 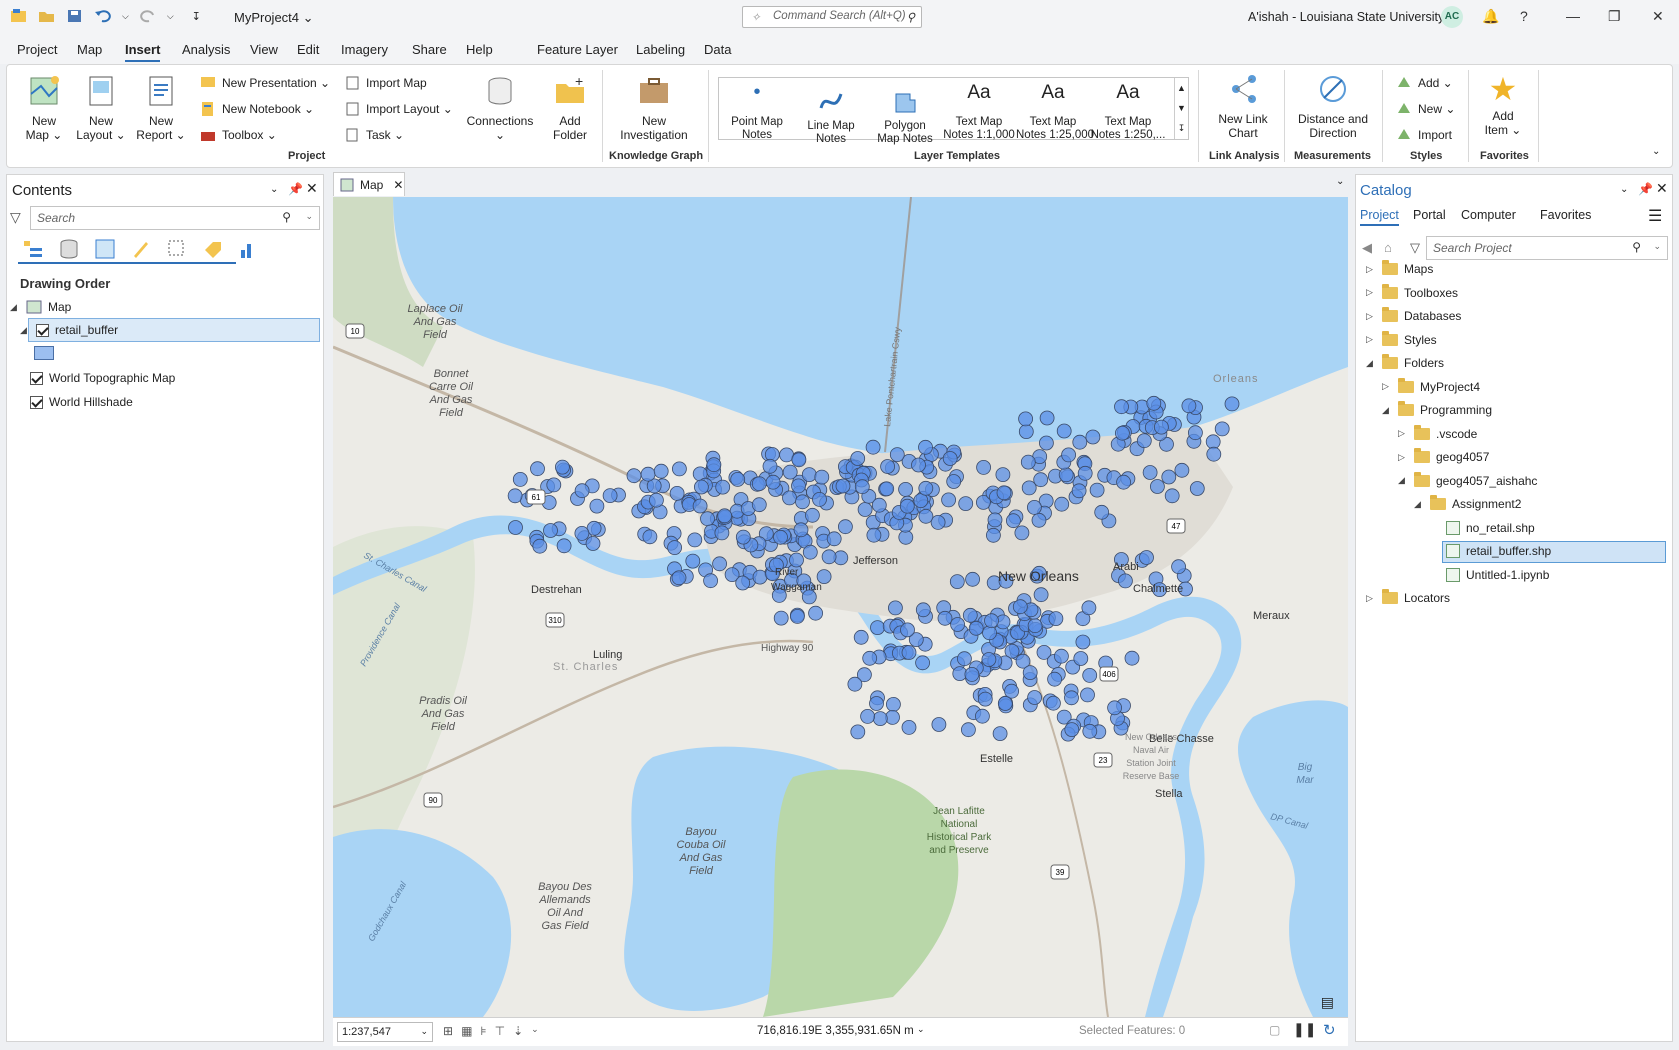 I want to click on catalog-item: ◢ Programming, so click(x=1437, y=409).